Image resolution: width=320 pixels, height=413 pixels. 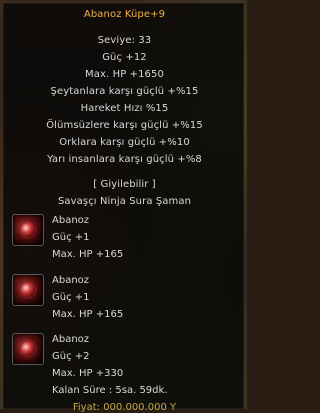 What do you see at coordinates (88, 373) in the screenshot?
I see `socket-stat: Max. HP +330` at bounding box center [88, 373].